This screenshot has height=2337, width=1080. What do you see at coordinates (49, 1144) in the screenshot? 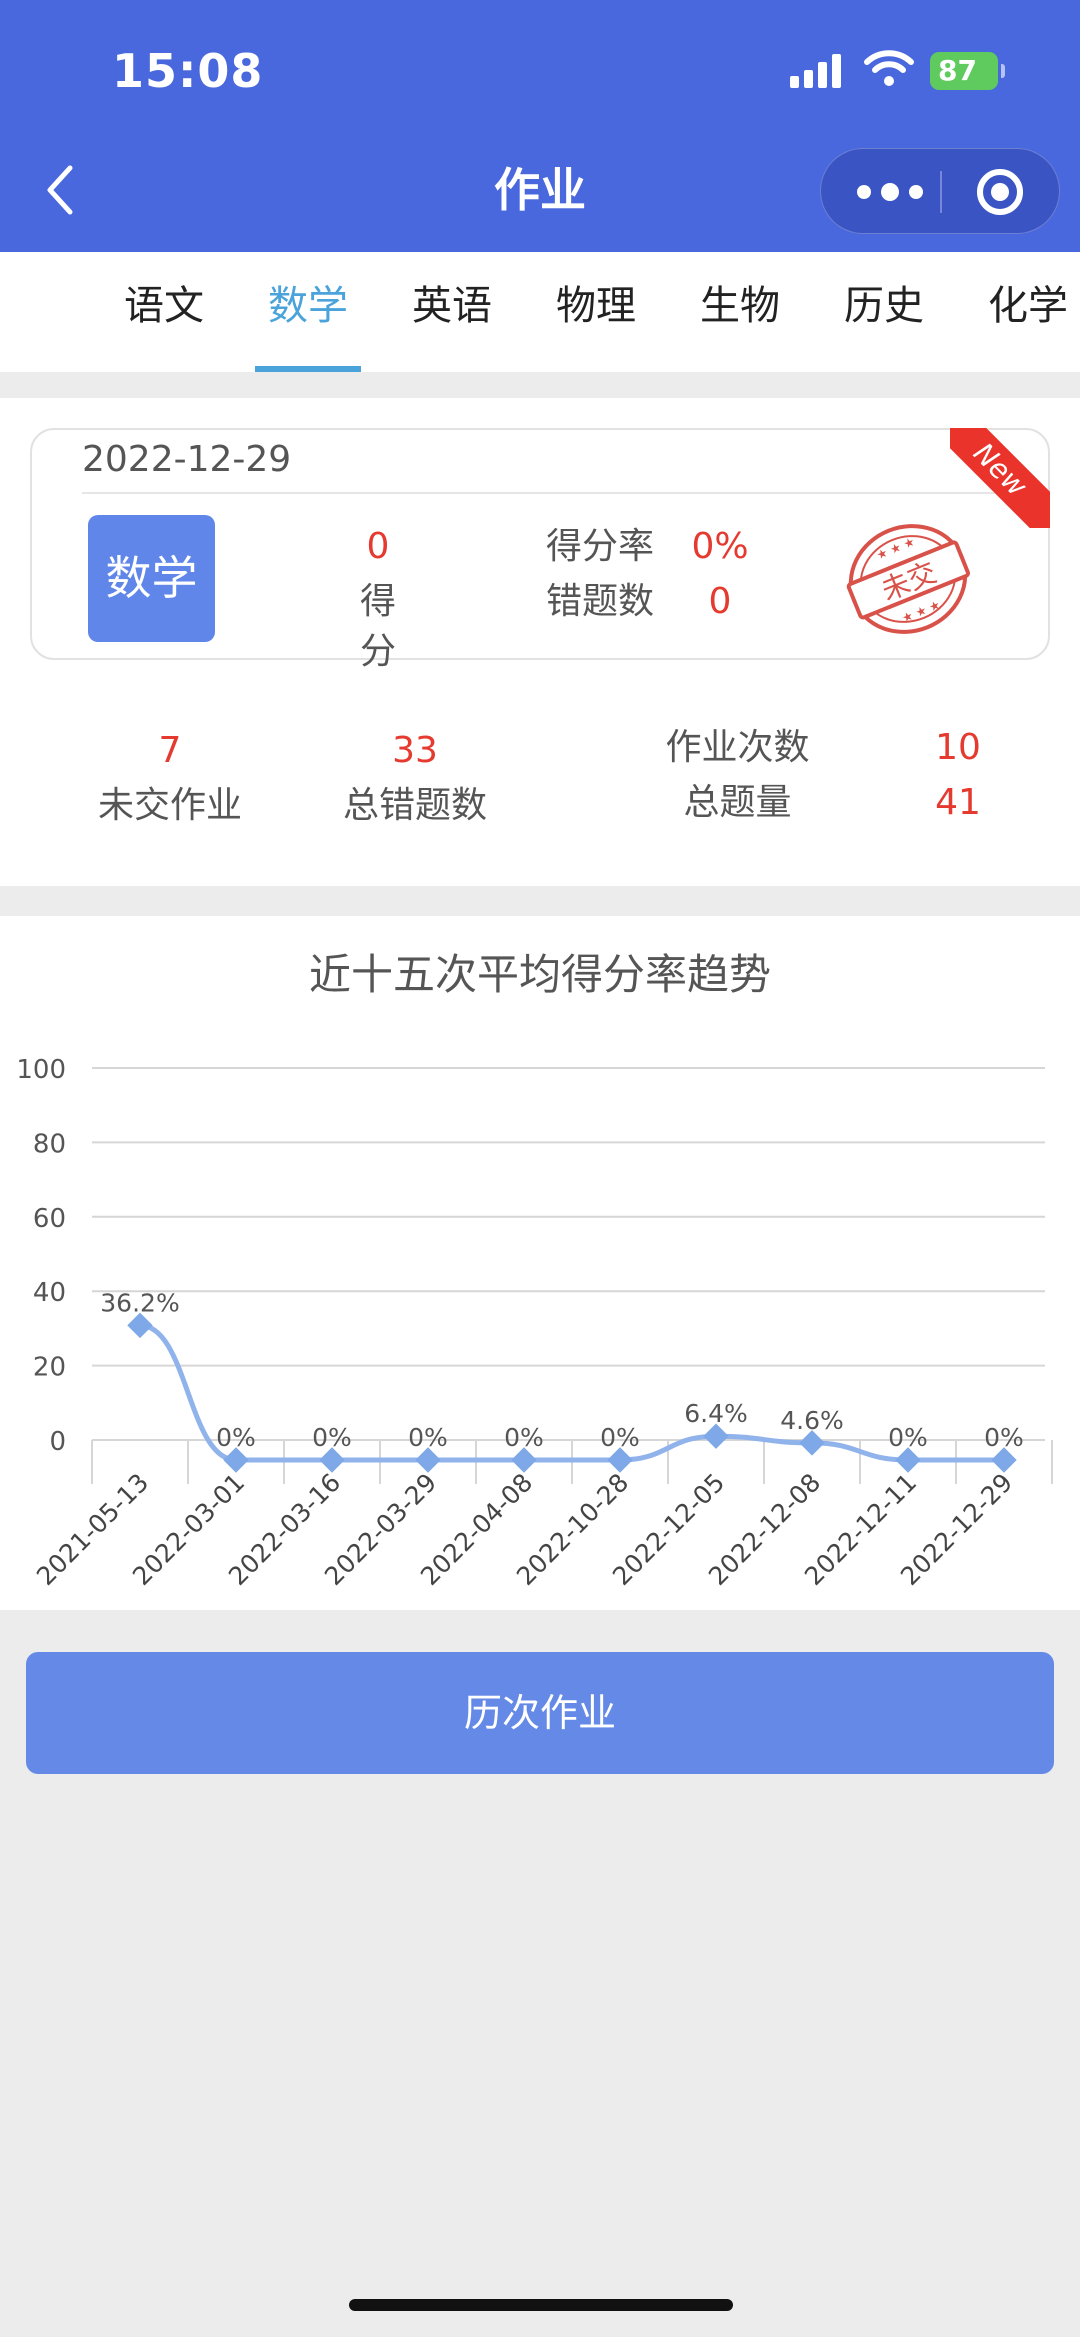
I see `y-tick-label: 80` at bounding box center [49, 1144].